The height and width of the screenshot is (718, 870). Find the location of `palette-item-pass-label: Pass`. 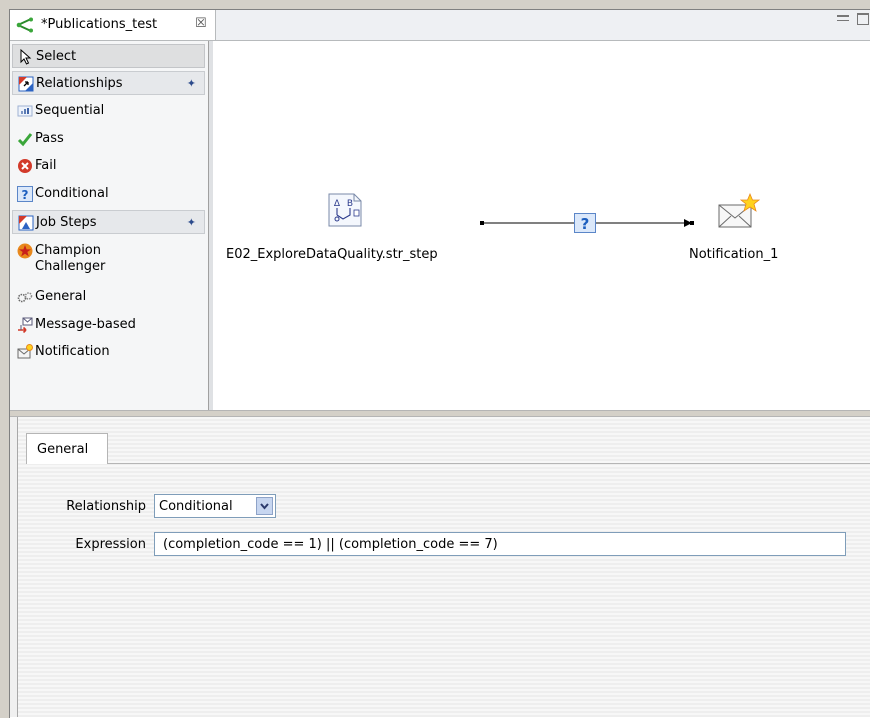

palette-item-pass-label: Pass is located at coordinates (49, 138).